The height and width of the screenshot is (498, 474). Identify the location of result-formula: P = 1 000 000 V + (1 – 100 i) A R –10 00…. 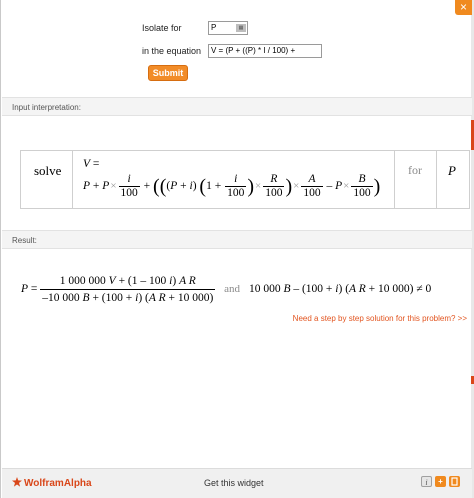
(226, 289).